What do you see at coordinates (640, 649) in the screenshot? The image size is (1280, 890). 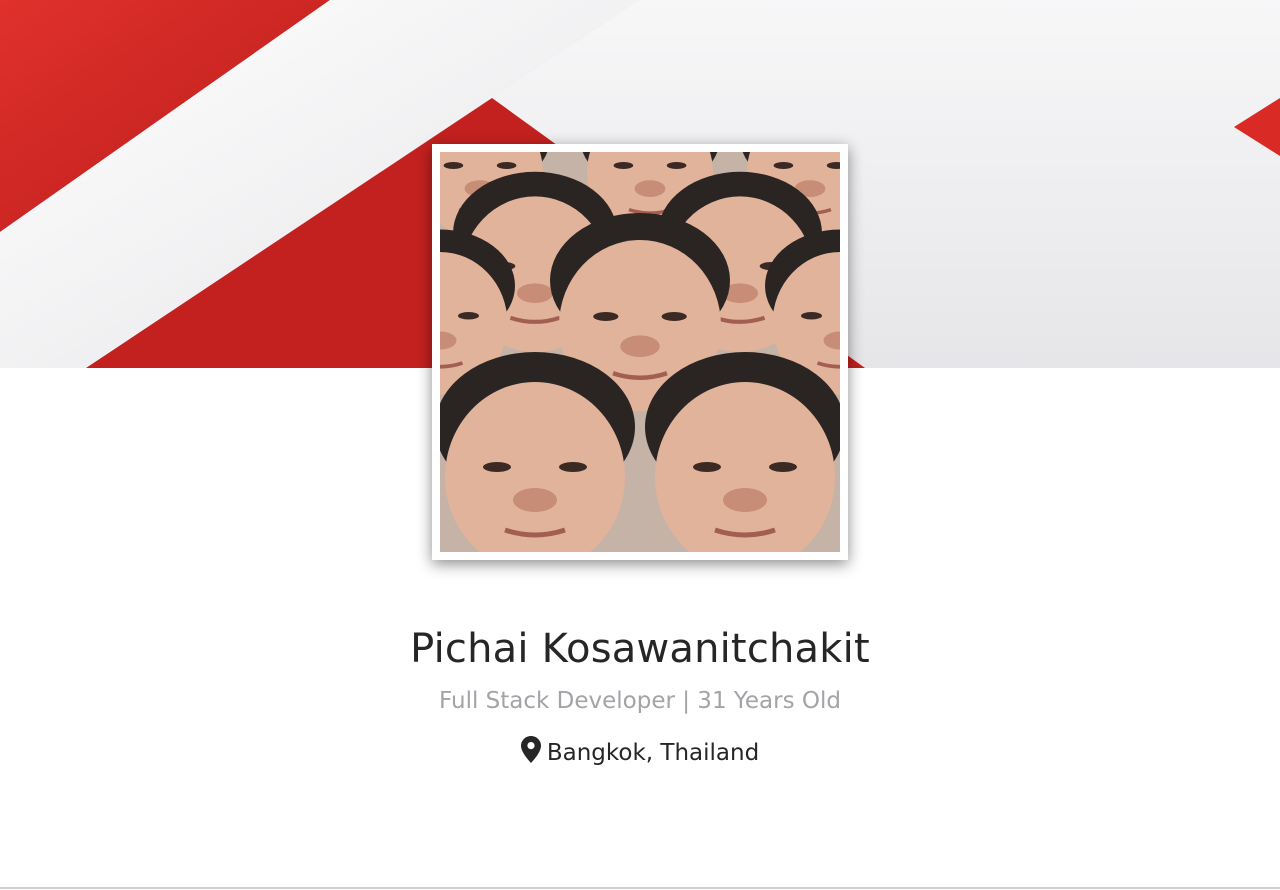 I see `profile-name: Pichai Kosawanitchakit` at bounding box center [640, 649].